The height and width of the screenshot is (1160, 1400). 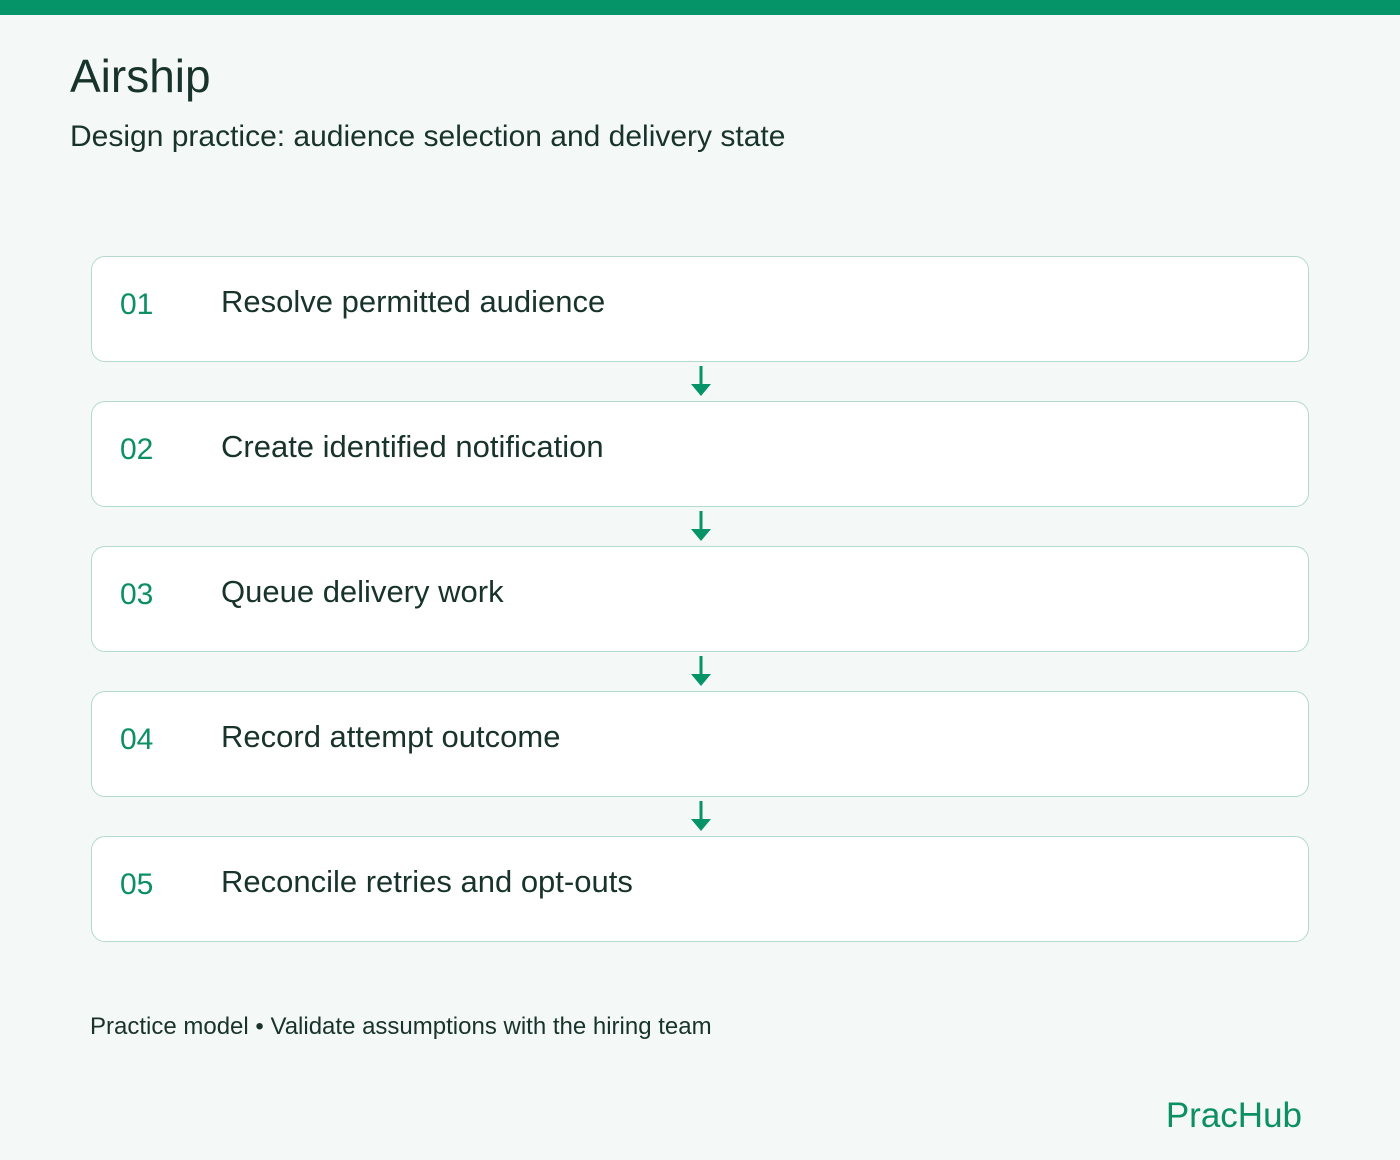 I want to click on page-title: Airship, so click(x=140, y=76).